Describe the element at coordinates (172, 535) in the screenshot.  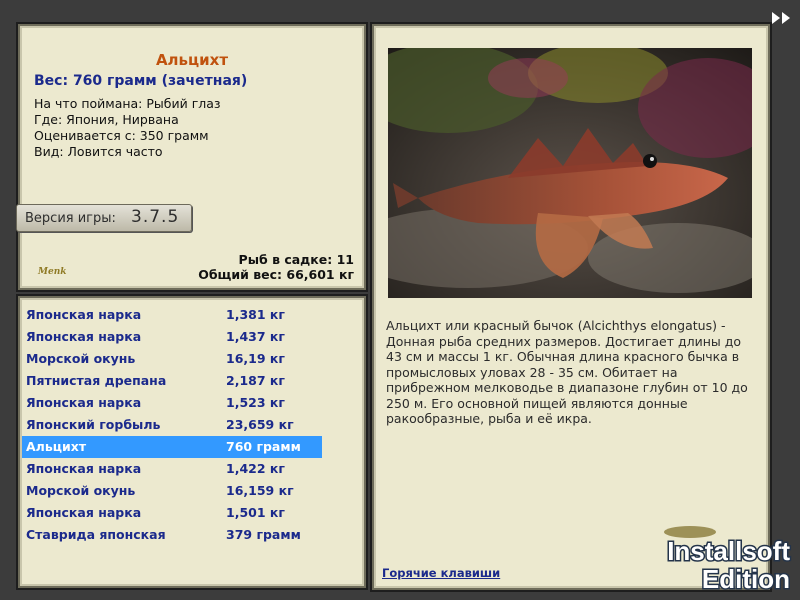
I see `catch-list-item: Ставрида японская 379 грамм` at that location.